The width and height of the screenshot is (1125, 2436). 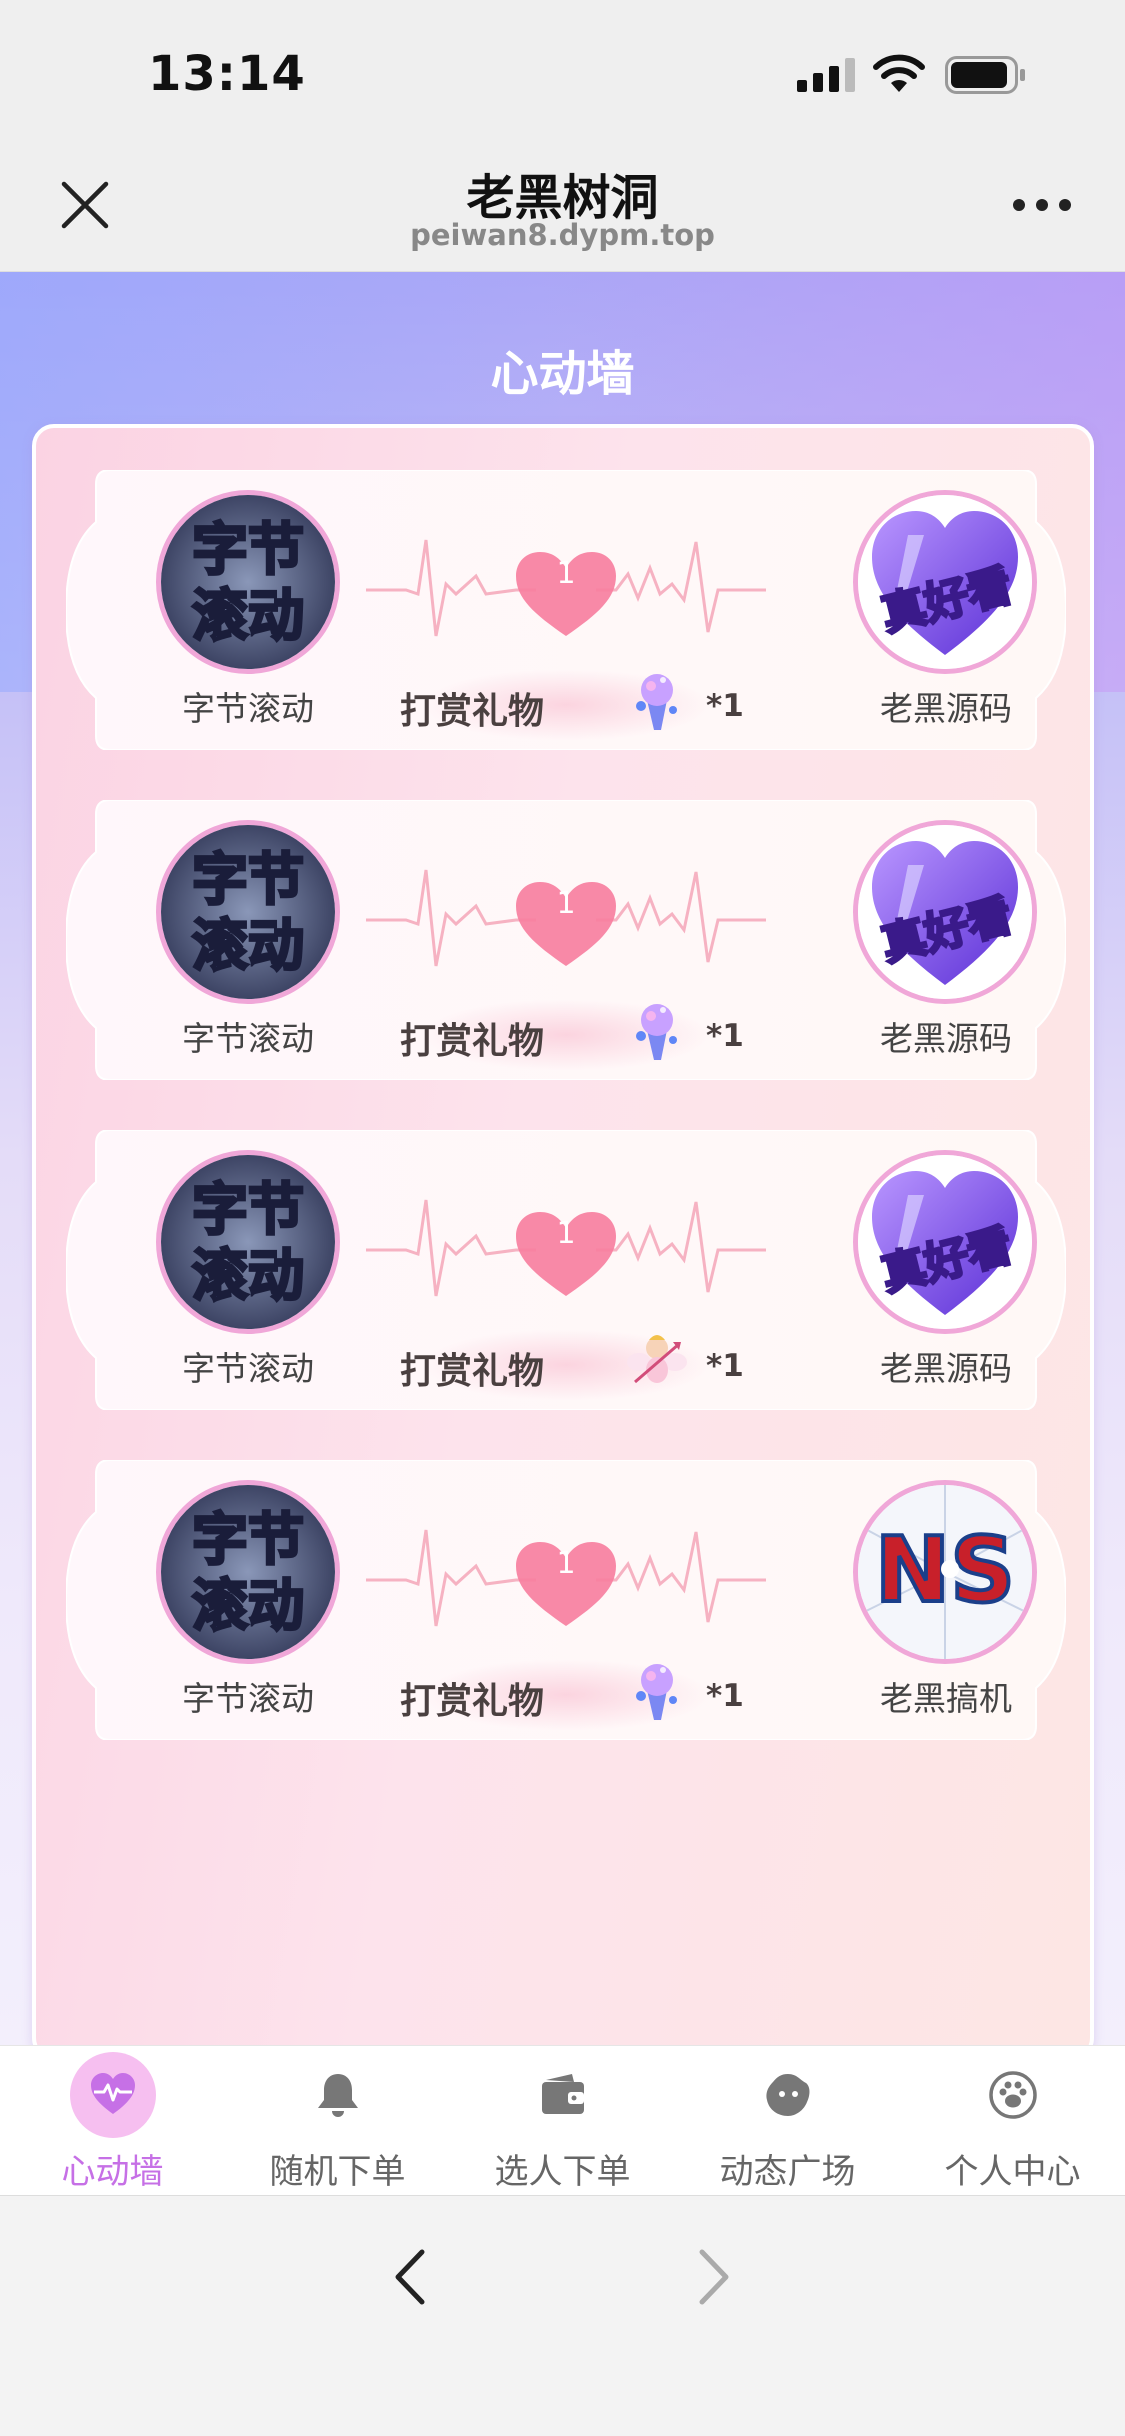 I want to click on tab-profile: 个人中心, so click(x=1012, y=2121).